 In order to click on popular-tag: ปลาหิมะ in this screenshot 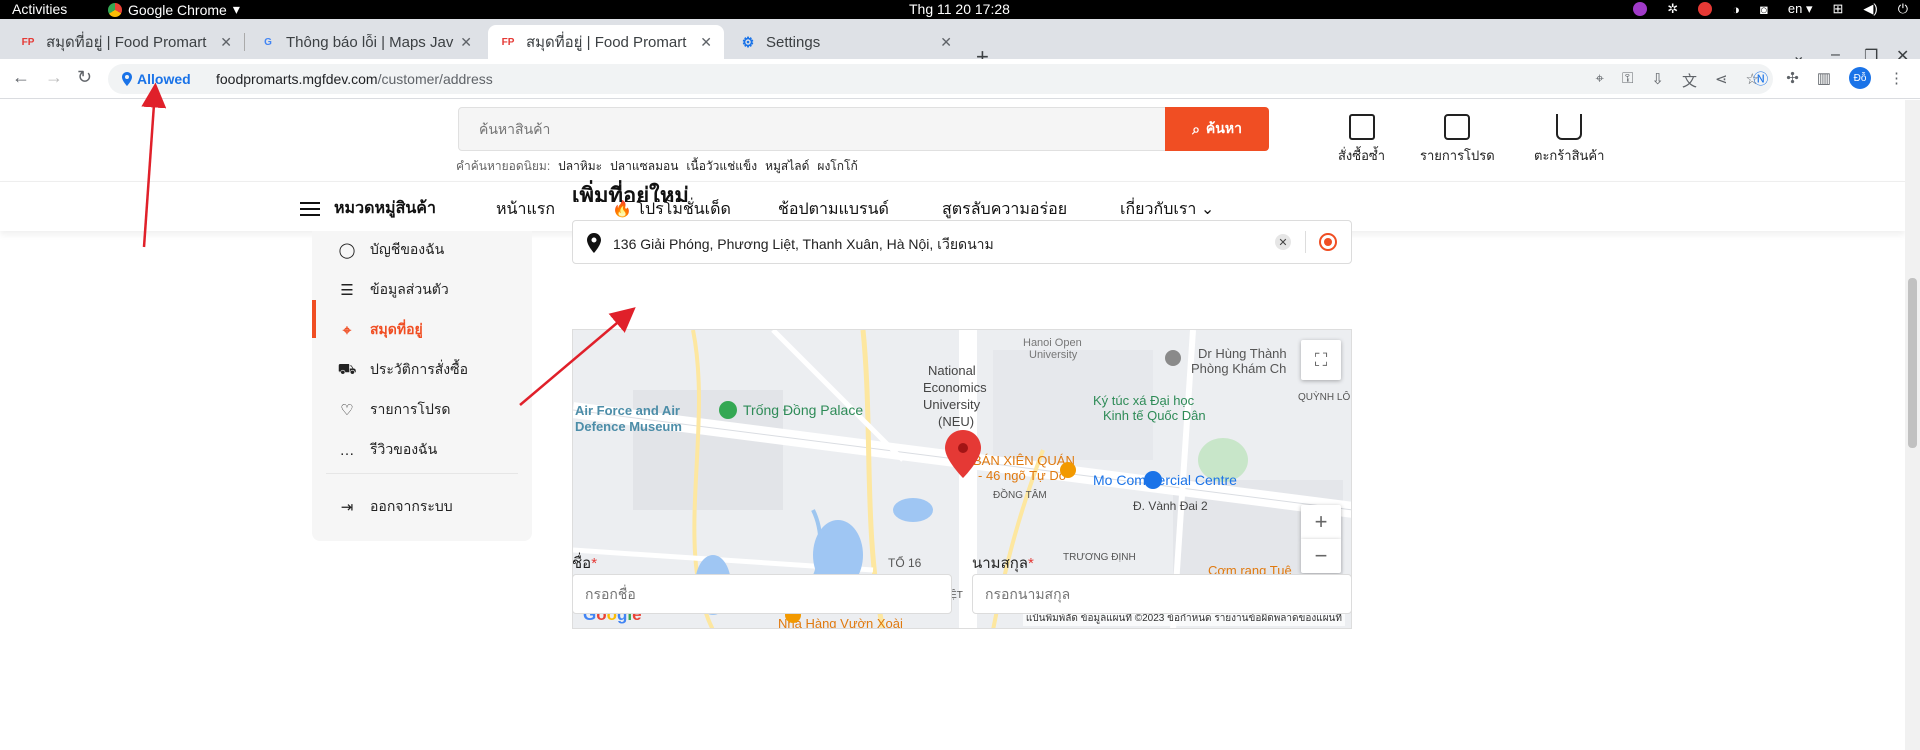, I will do `click(580, 166)`.